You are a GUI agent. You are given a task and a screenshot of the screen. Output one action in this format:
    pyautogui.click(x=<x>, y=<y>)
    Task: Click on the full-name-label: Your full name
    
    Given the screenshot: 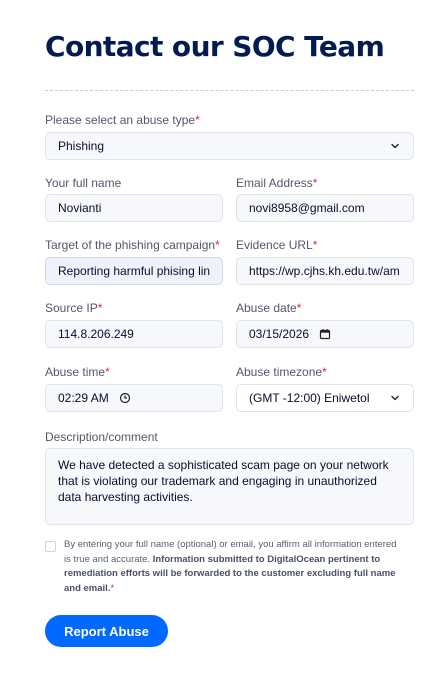 What is the action you would take?
    pyautogui.click(x=83, y=183)
    